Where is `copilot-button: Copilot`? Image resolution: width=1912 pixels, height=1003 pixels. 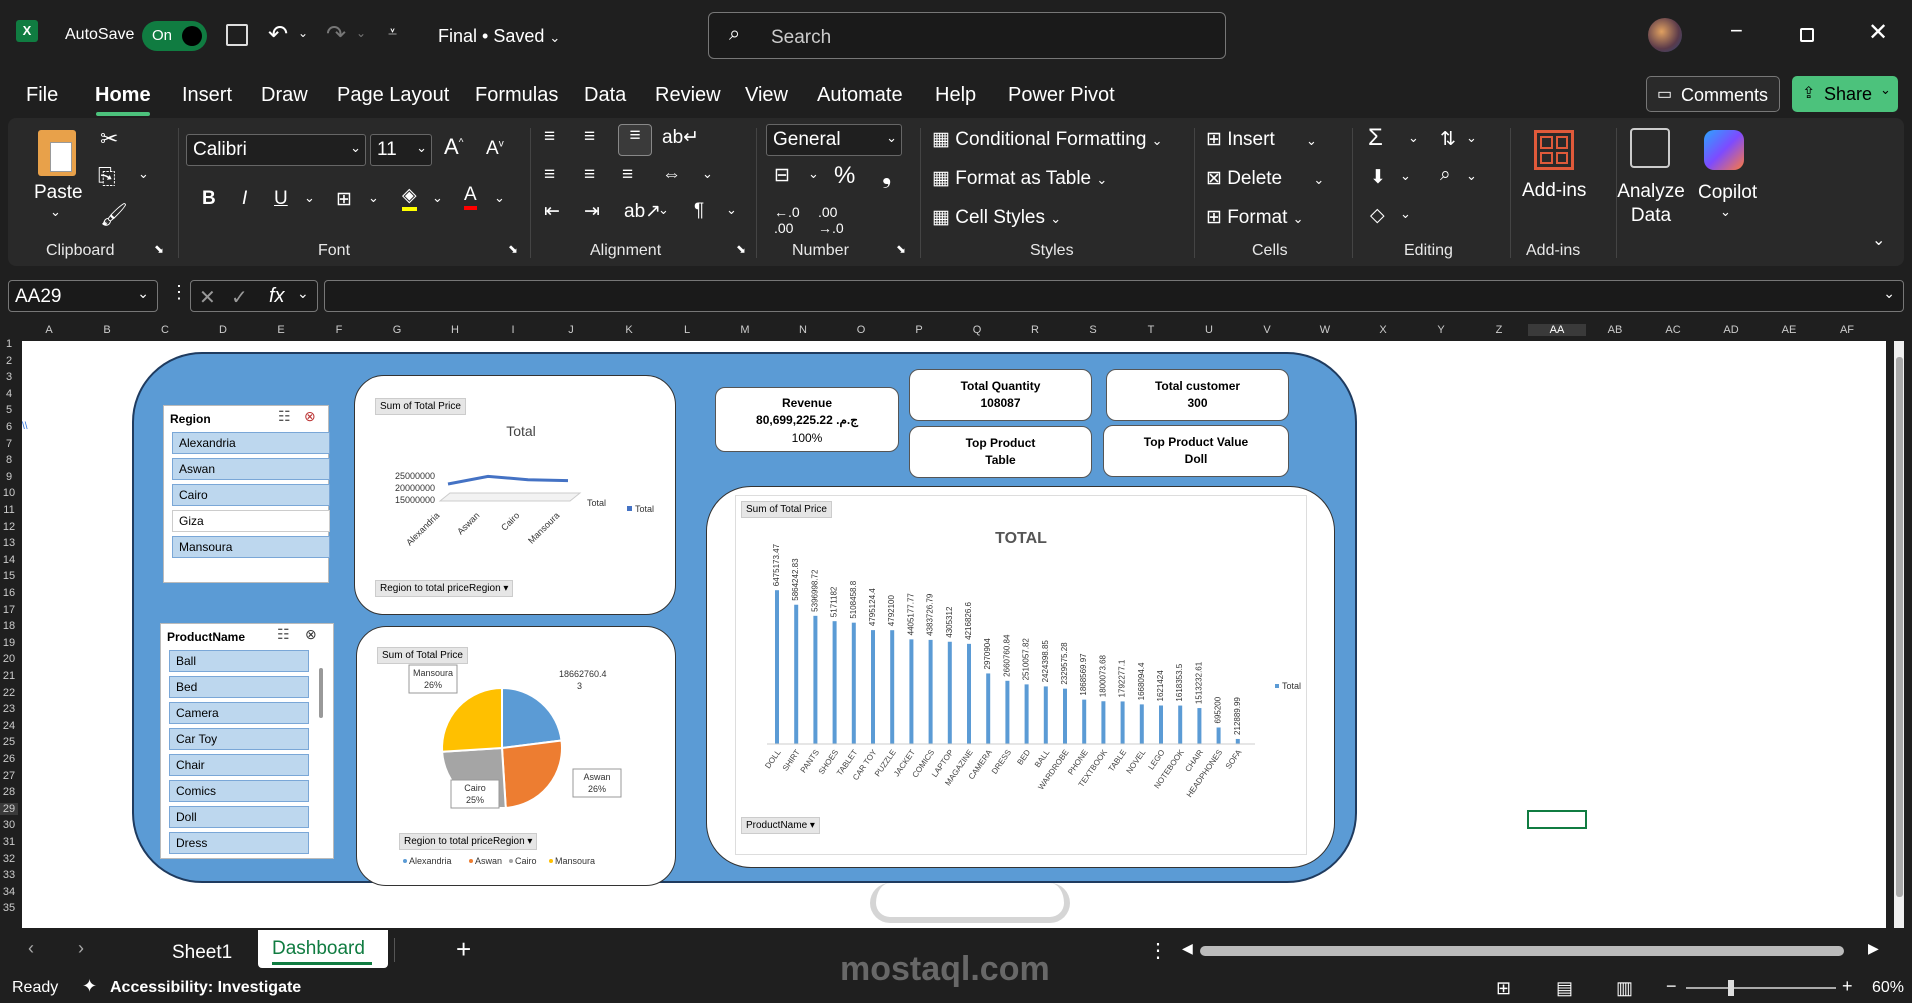 copilot-button: Copilot is located at coordinates (1727, 193).